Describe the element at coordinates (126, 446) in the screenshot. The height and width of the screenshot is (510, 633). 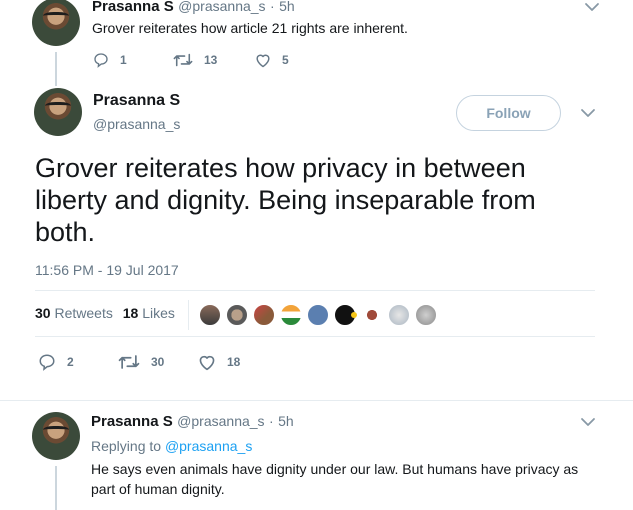
I see `replying-to-label: Replying to` at that location.